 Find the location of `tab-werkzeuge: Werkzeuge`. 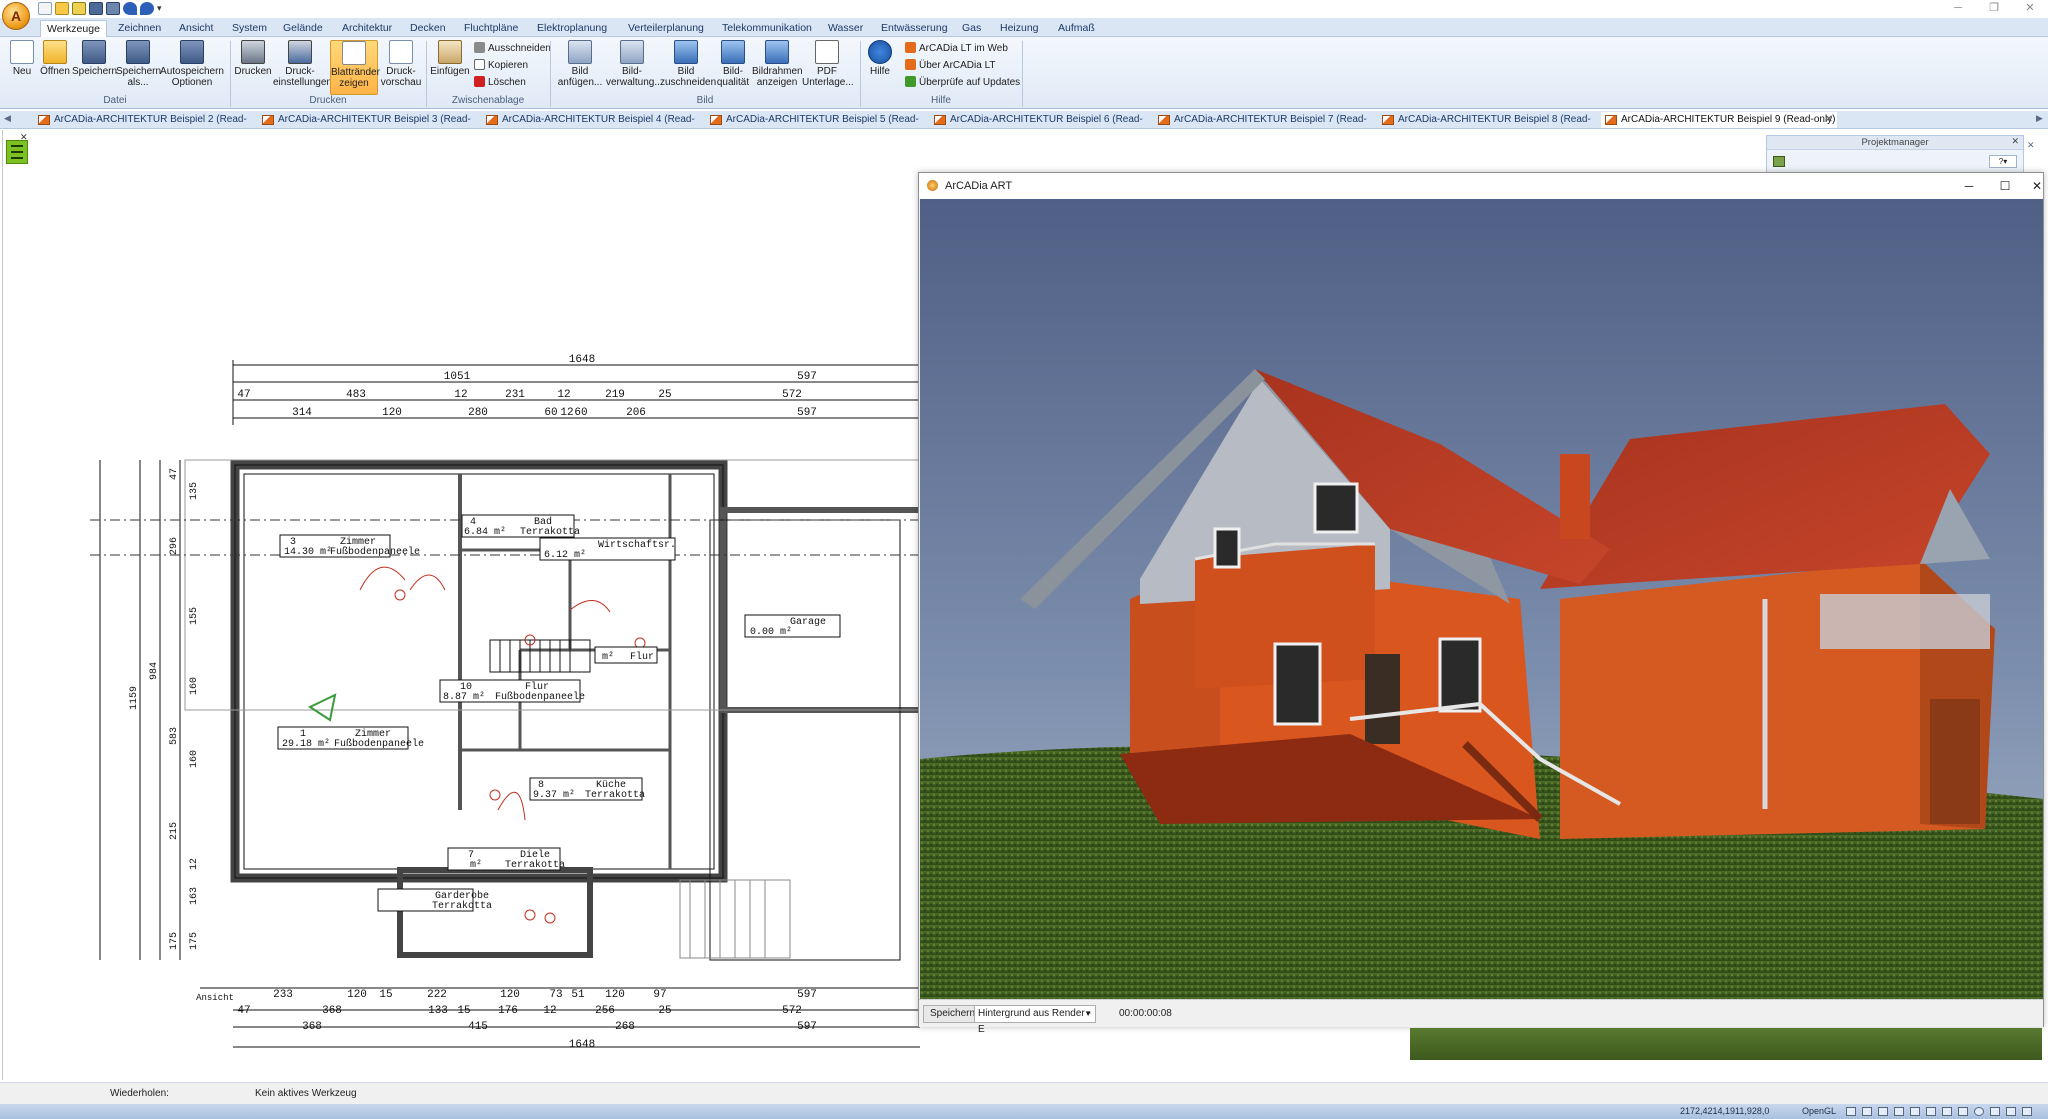

tab-werkzeuge: Werkzeuge is located at coordinates (73, 28).